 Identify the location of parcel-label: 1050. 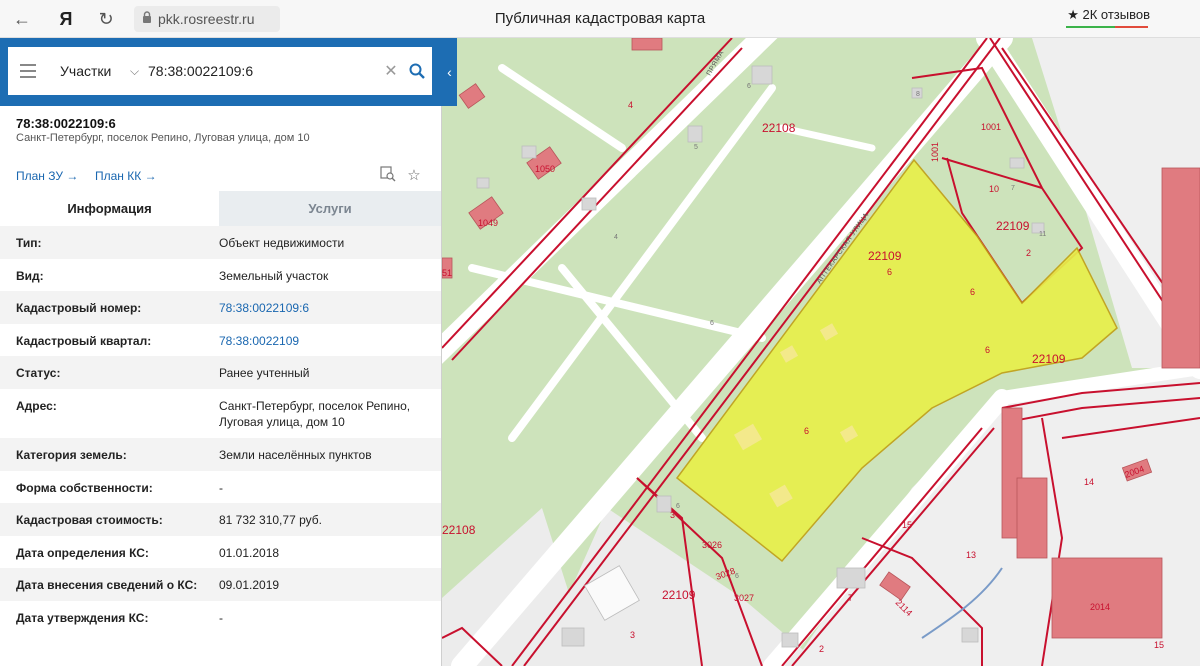
(545, 169).